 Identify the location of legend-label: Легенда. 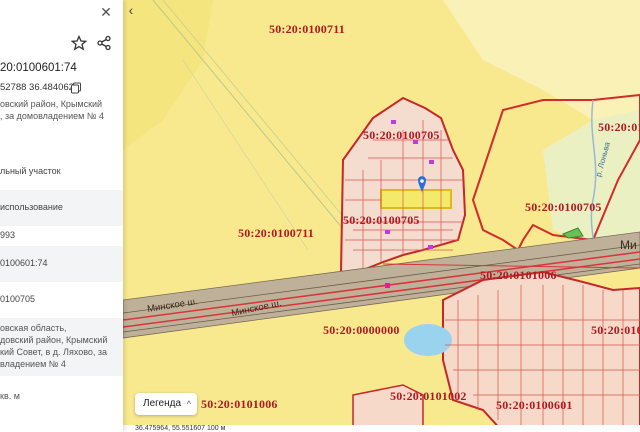
(162, 403).